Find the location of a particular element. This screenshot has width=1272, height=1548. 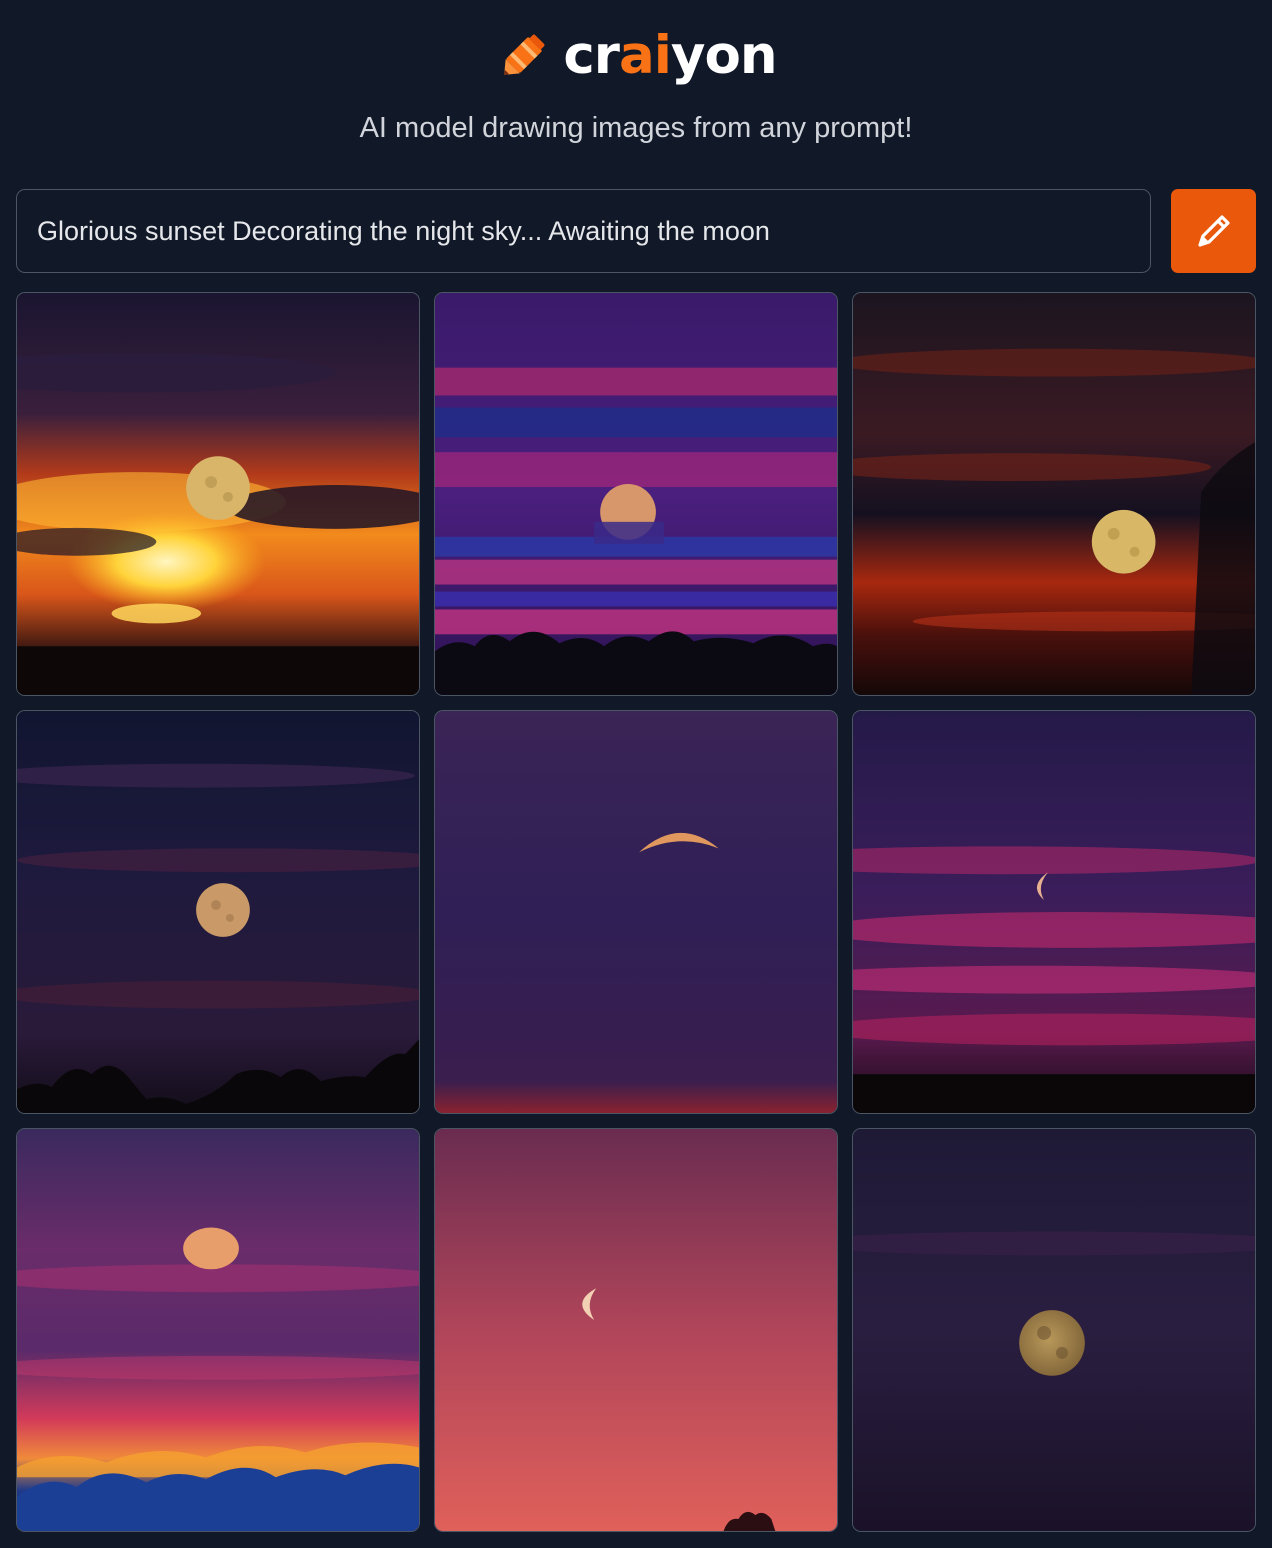

draw-button is located at coordinates (1213, 231).